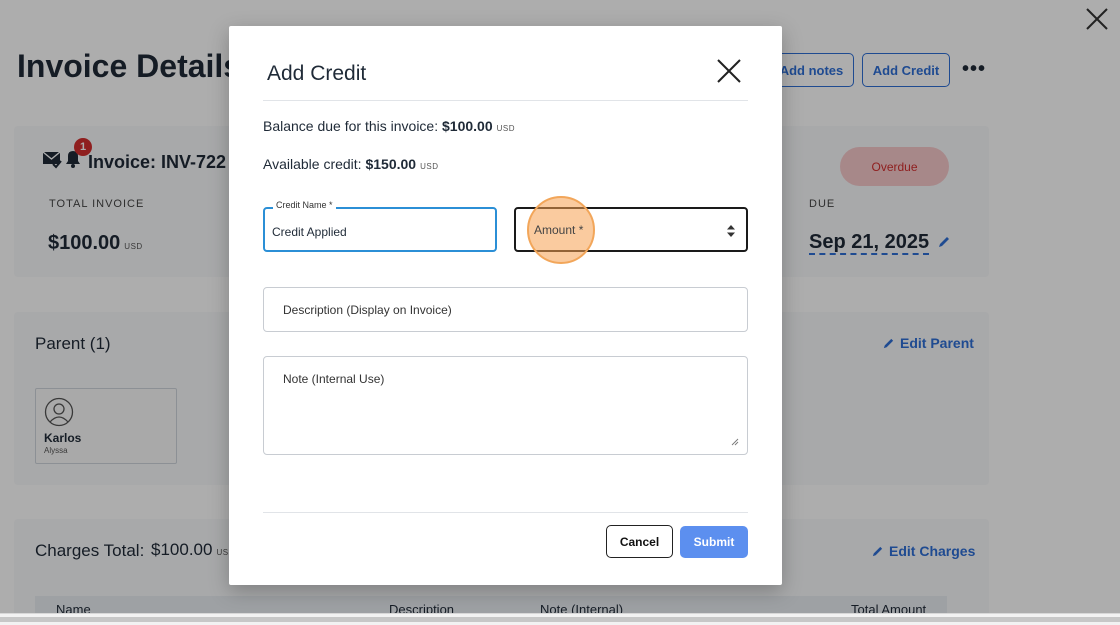  Describe the element at coordinates (334, 379) in the screenshot. I see `note-placeholder: Note (Internal Use)` at that location.